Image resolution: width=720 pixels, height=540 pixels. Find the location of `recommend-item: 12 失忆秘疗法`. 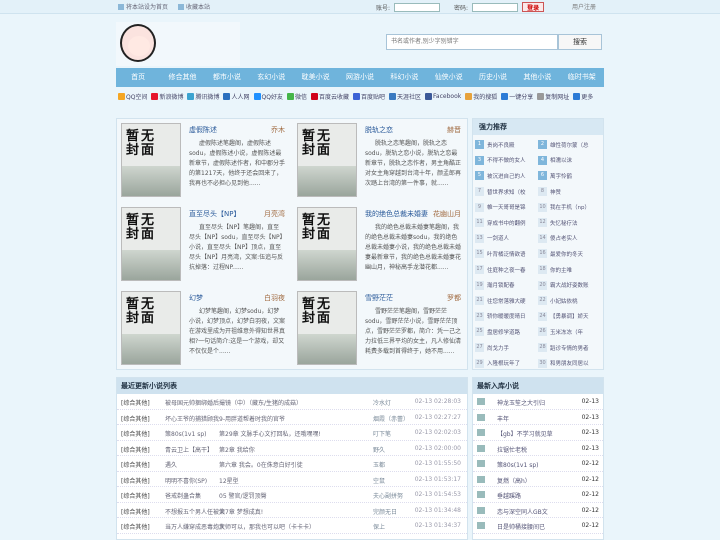

recommend-item: 12 失忆秘疗法 is located at coordinates (569, 223).